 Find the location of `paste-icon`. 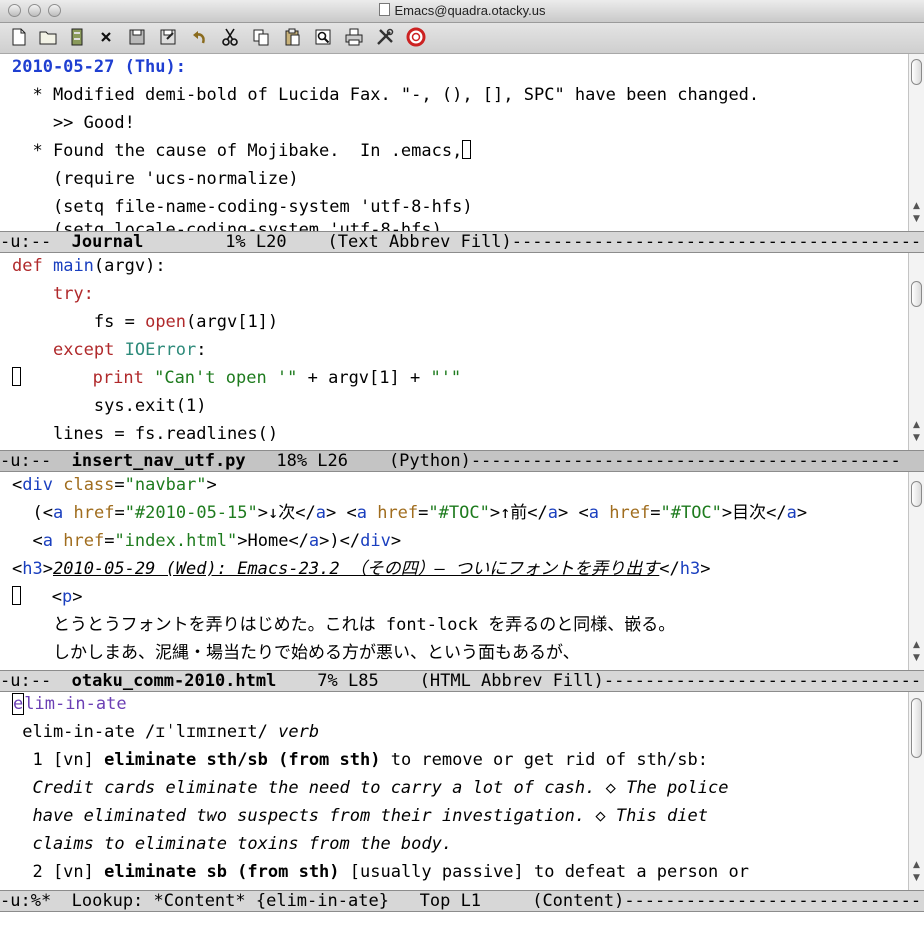

paste-icon is located at coordinates (292, 37).